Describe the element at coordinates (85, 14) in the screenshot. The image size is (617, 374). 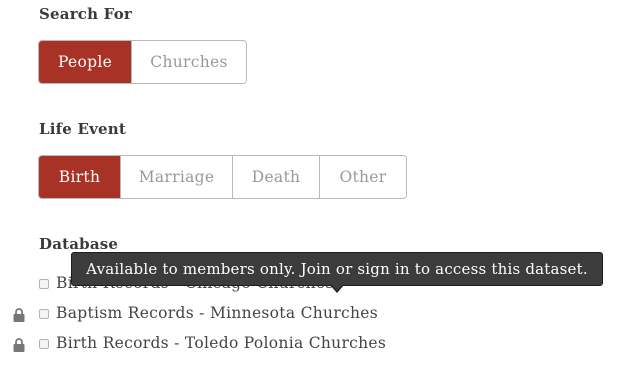
I see `search-for-heading: Search For` at that location.